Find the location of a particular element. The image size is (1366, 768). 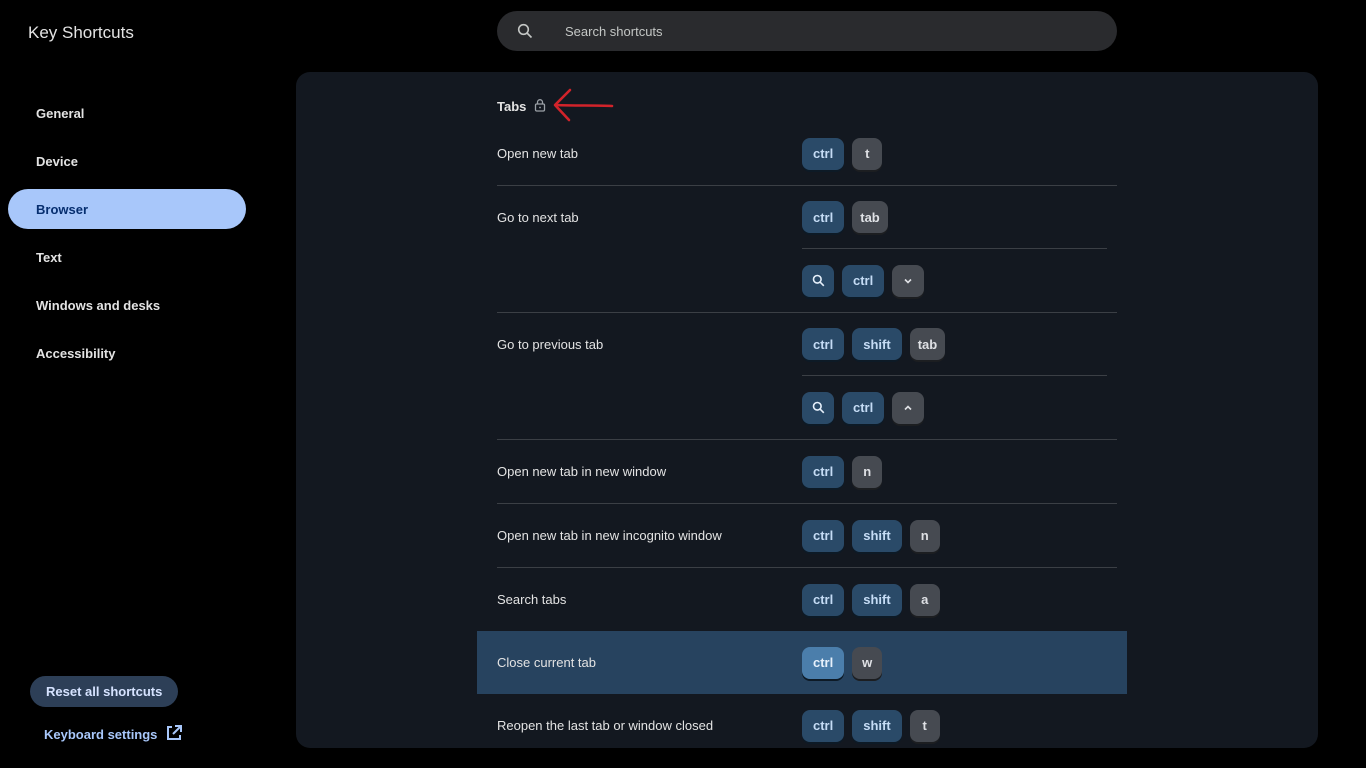

sidebar-item-browser: Browser is located at coordinates (127, 209).